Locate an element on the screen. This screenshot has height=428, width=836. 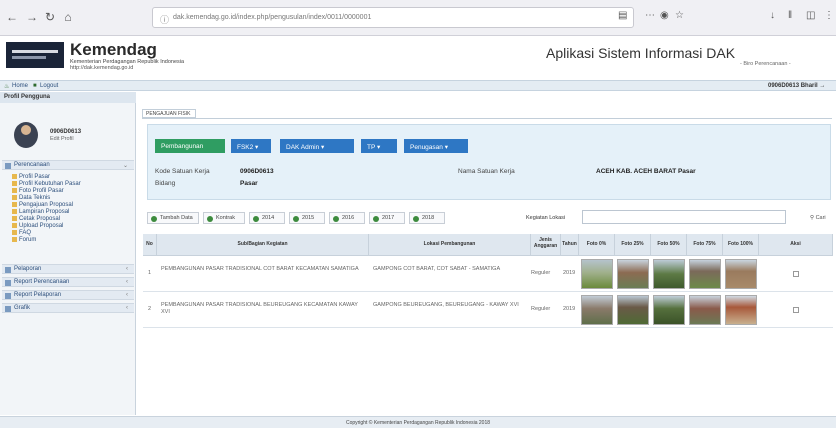
search-label: Kegiatan Lokasi is located at coordinates (546, 218).